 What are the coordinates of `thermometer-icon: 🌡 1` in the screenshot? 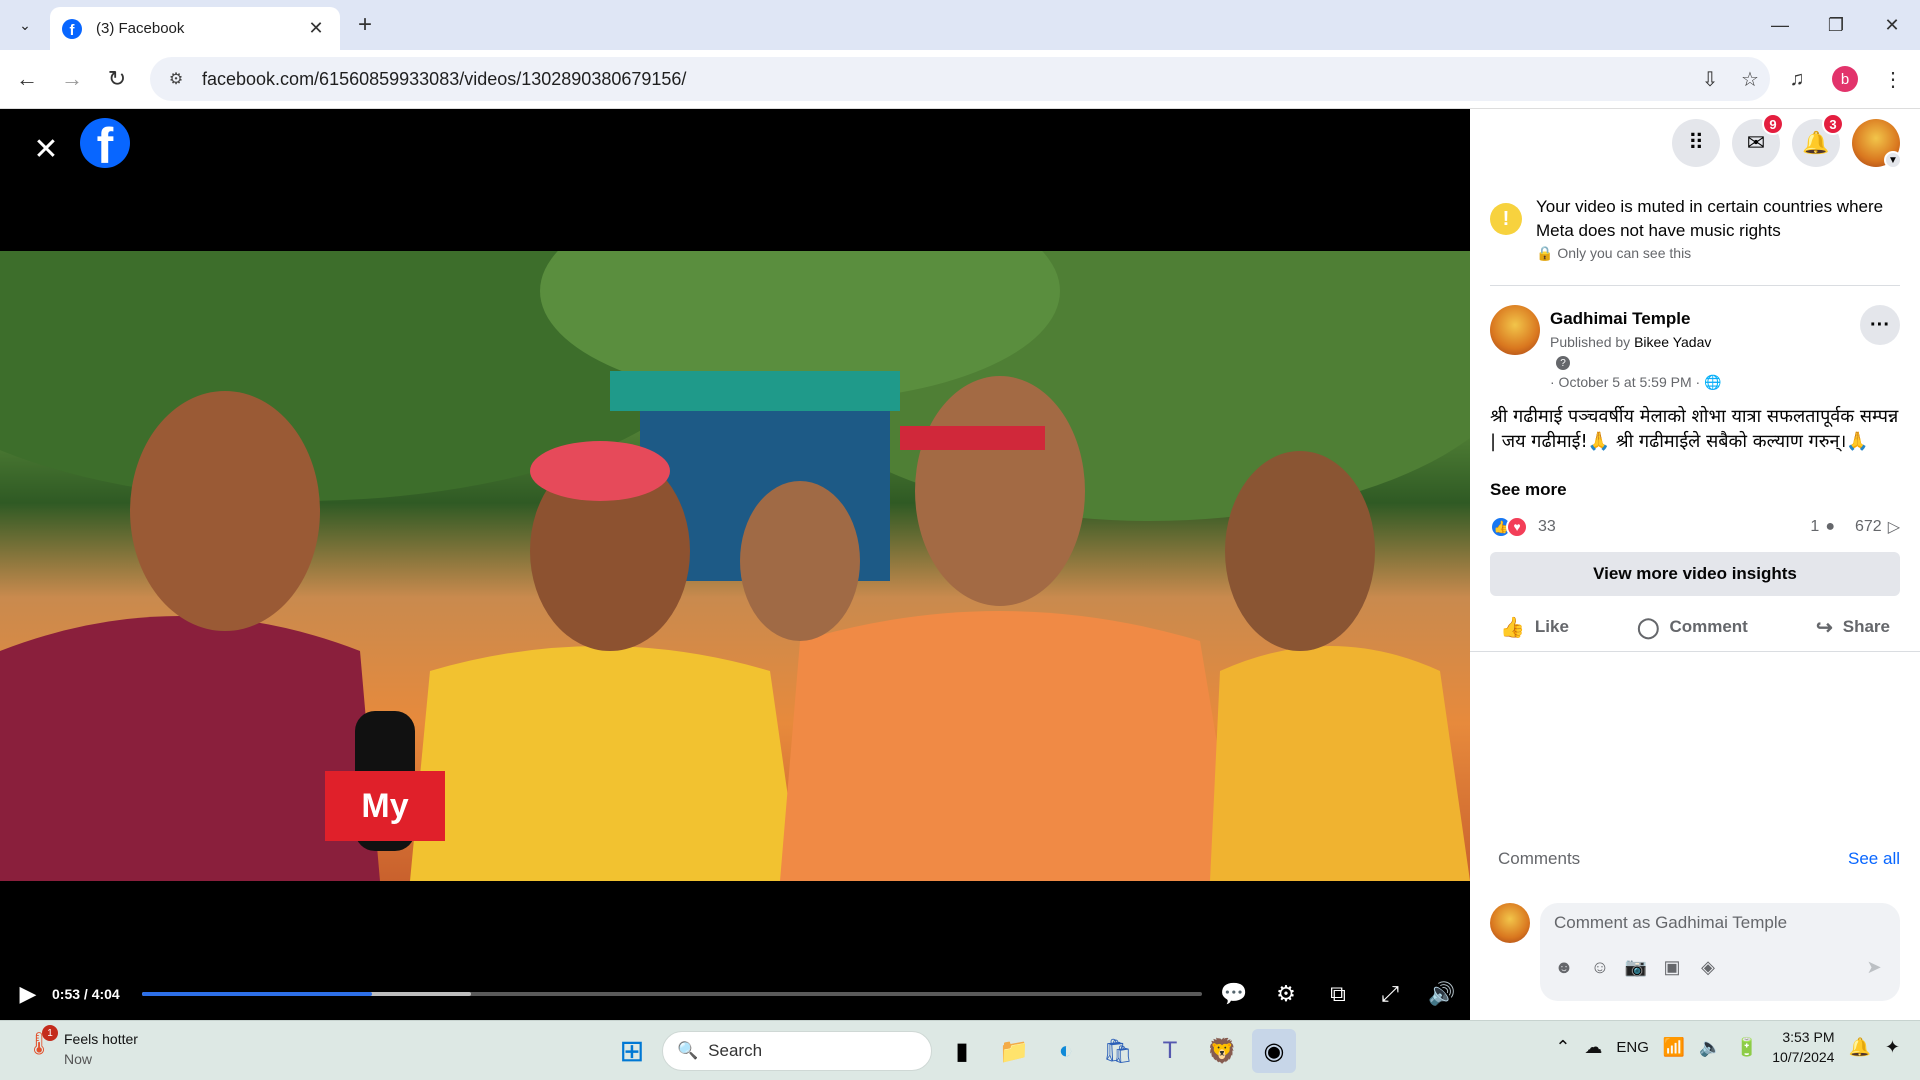 It's located at (41, 1042).